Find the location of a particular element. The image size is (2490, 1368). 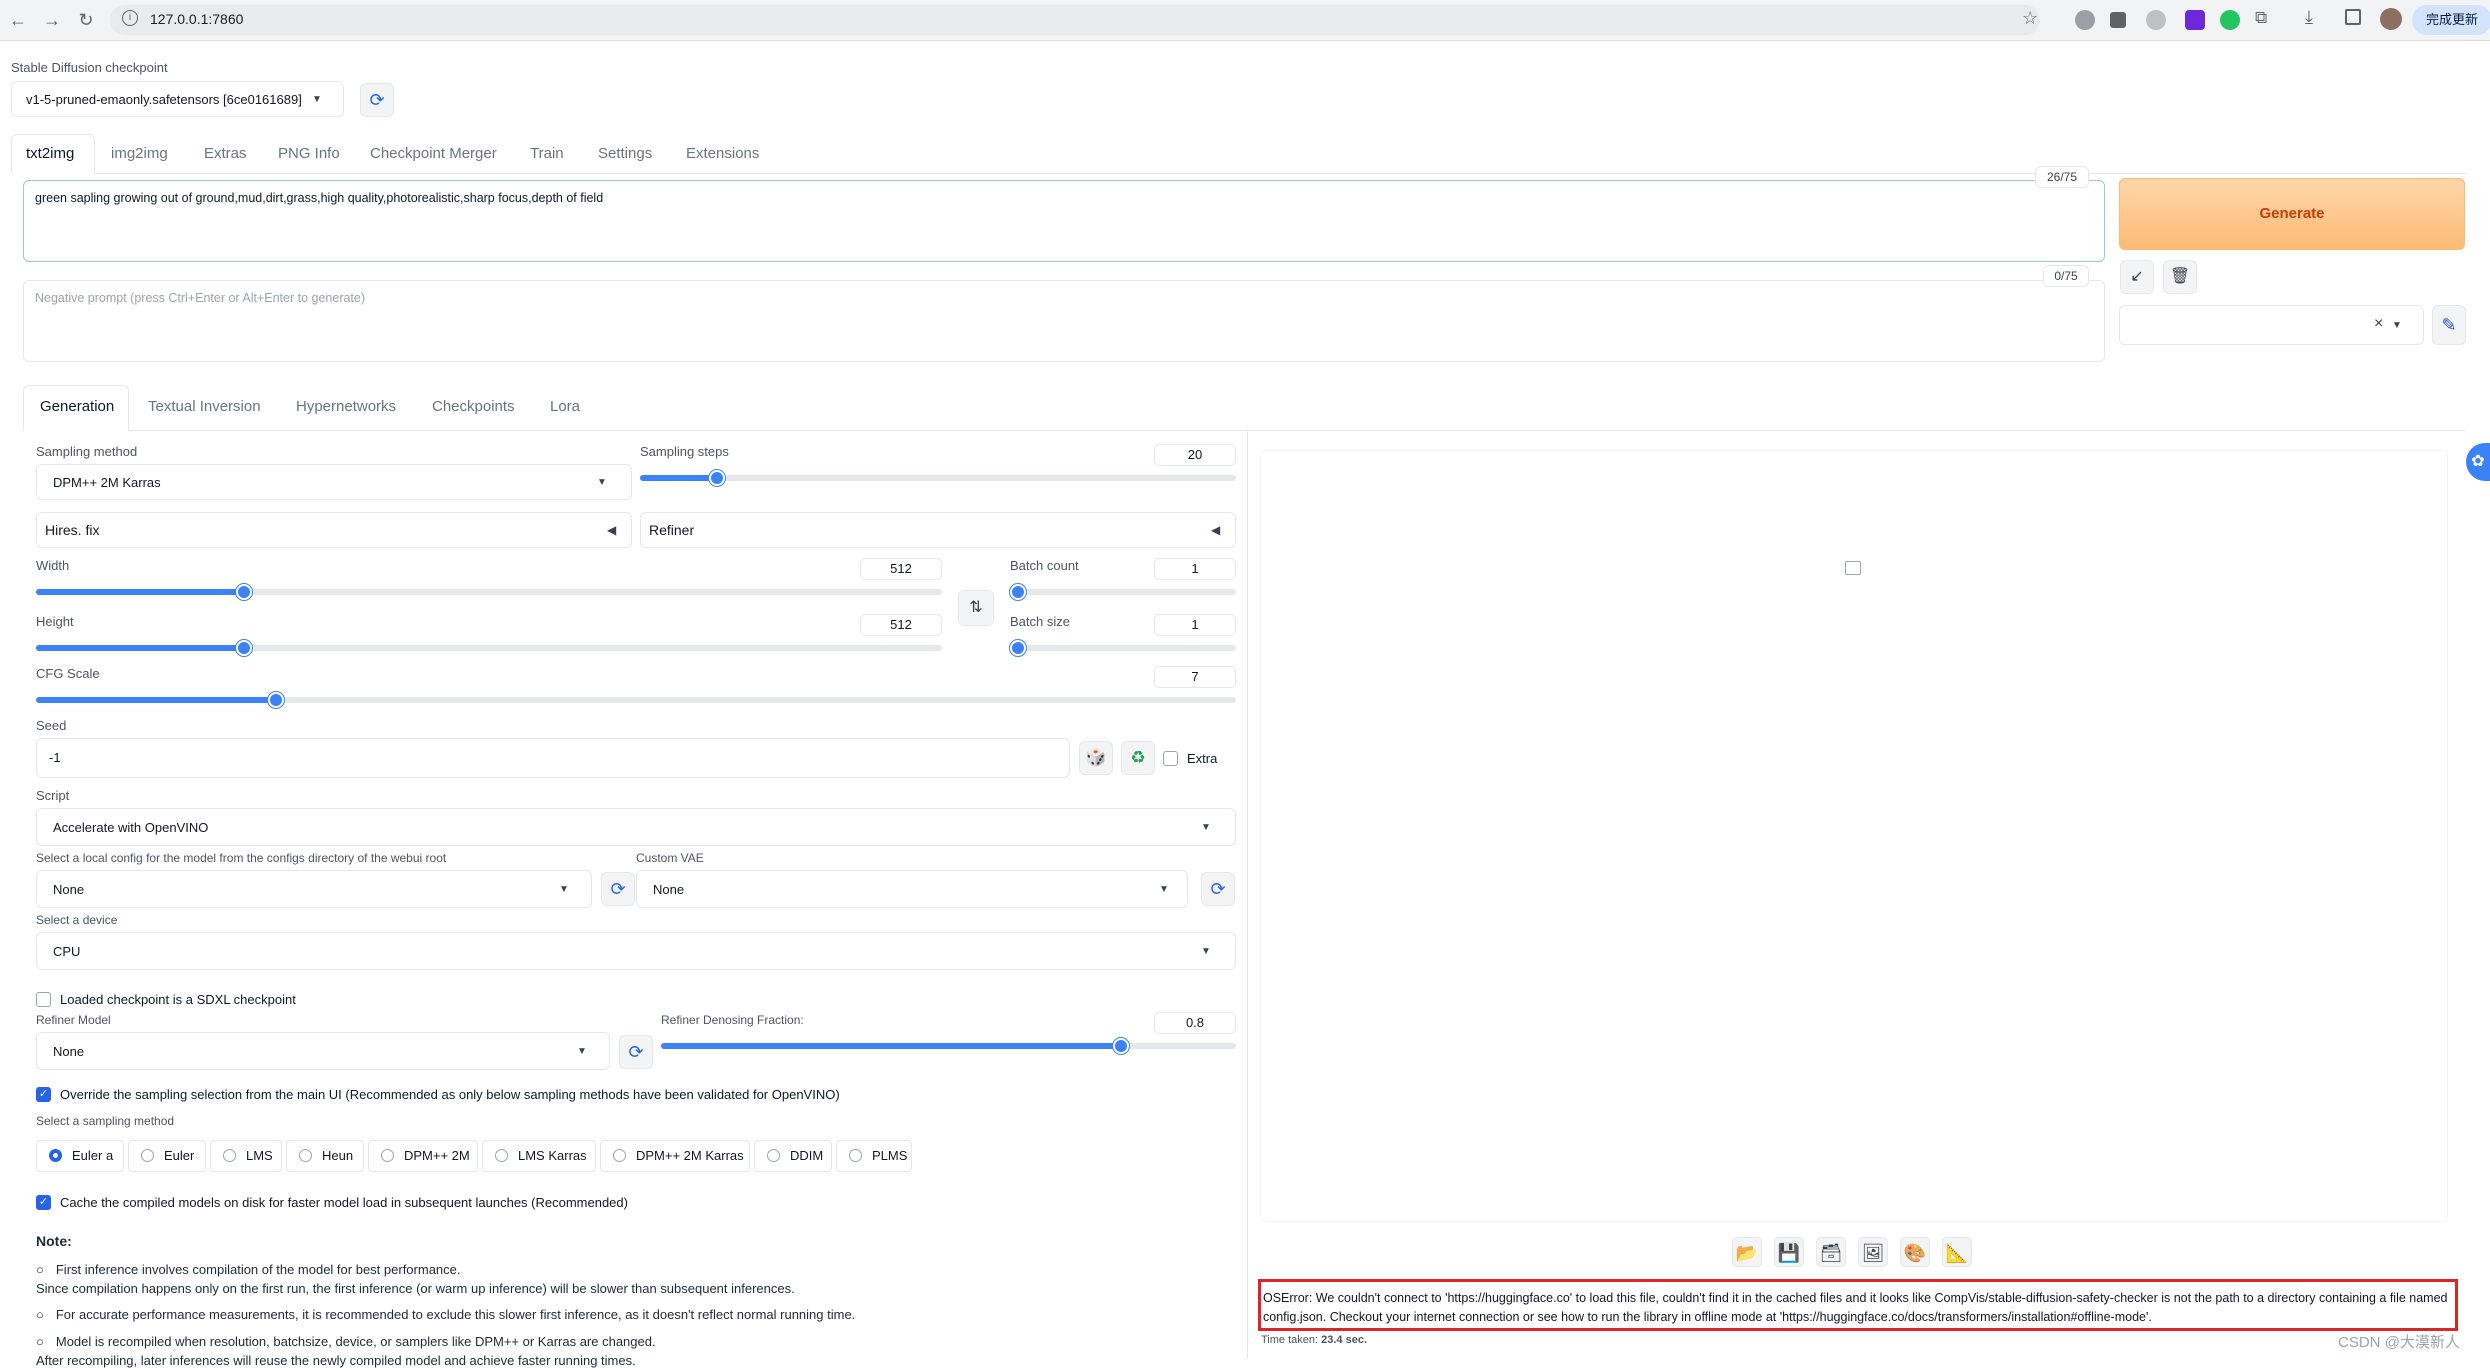

sampler-option: DPM++ 2M is located at coordinates (423, 1156).